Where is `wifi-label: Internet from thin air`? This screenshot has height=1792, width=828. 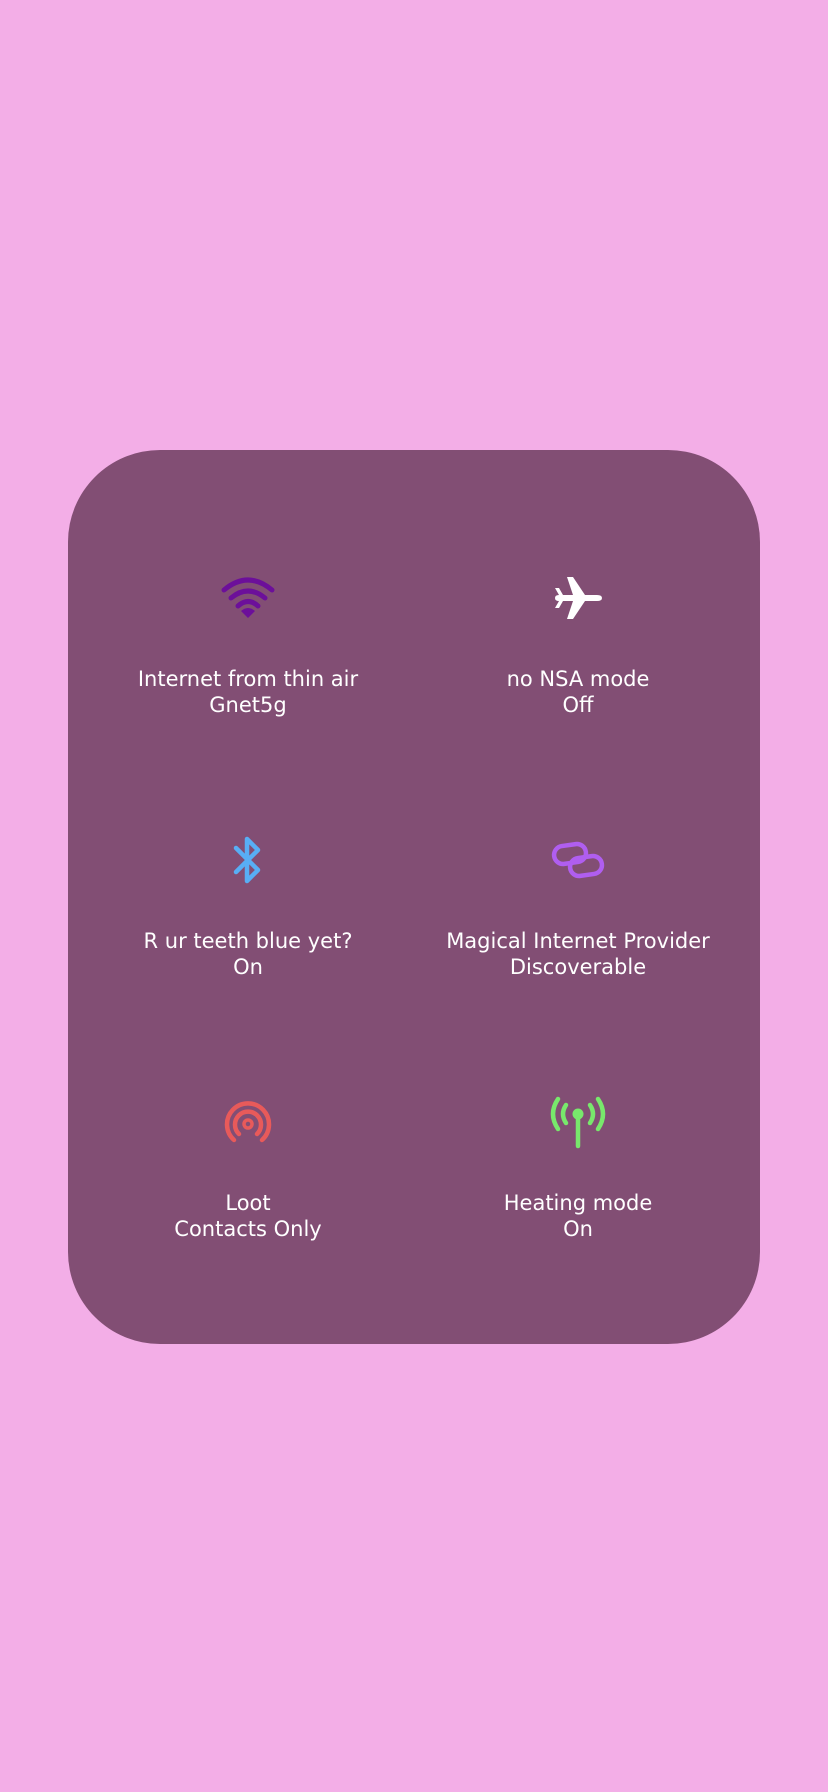 wifi-label: Internet from thin air is located at coordinates (248, 679).